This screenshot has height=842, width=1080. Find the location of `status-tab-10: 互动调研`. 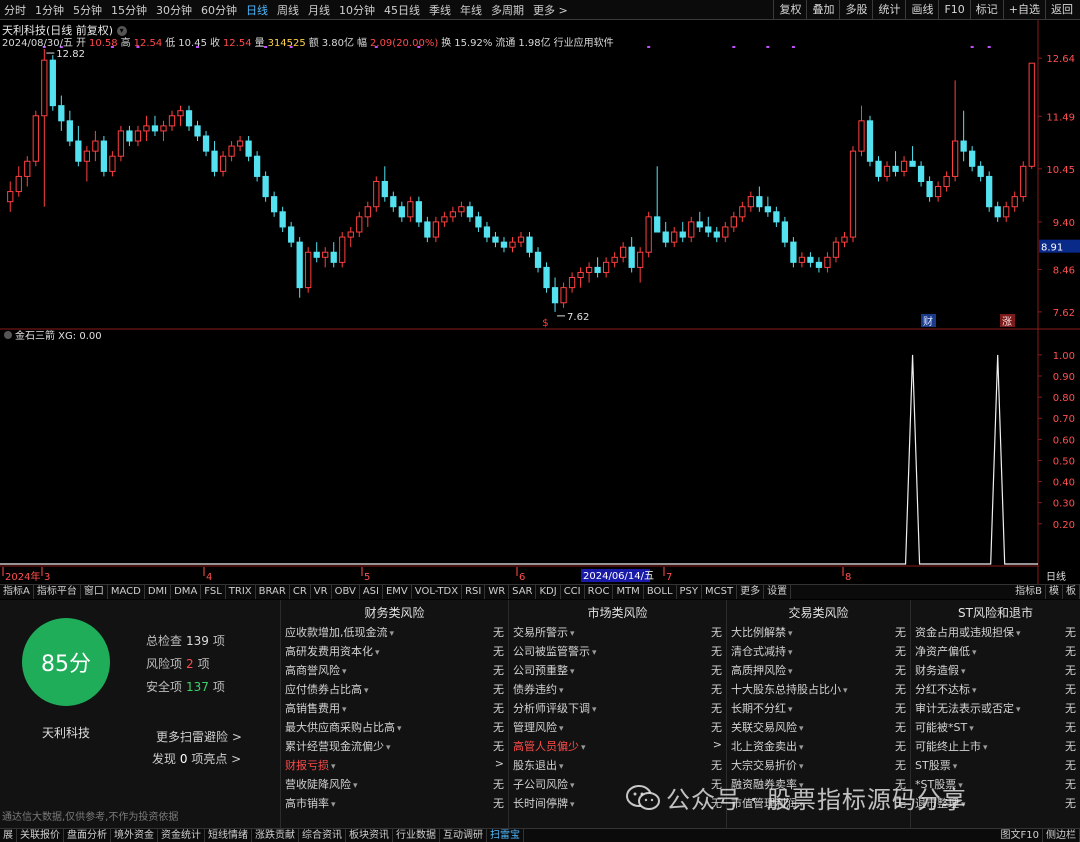

status-tab-10: 互动调研 is located at coordinates (463, 835).